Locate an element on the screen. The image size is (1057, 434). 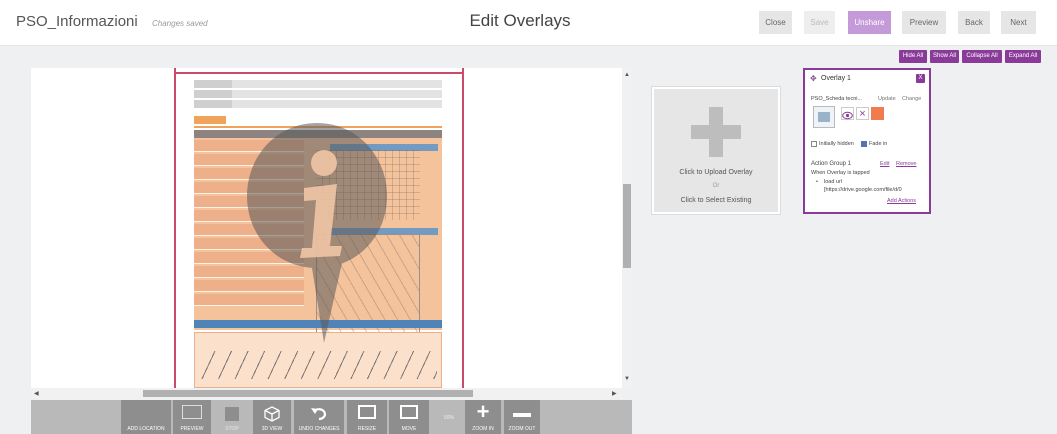
unshare-button: Unshare is located at coordinates (869, 22).